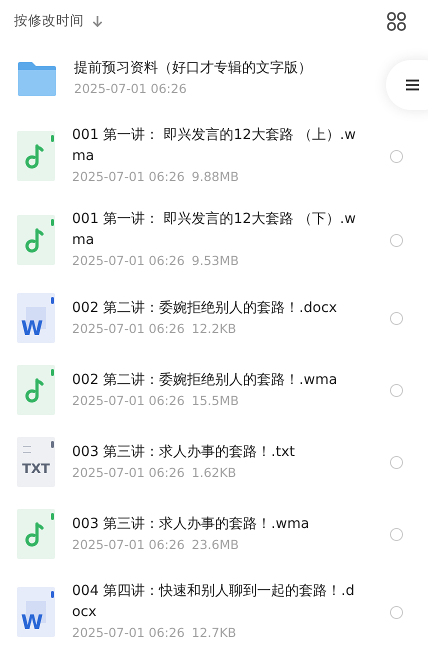 This screenshot has height=672, width=428. Describe the element at coordinates (215, 401) in the screenshot. I see `file-size: 15.5MB` at that location.